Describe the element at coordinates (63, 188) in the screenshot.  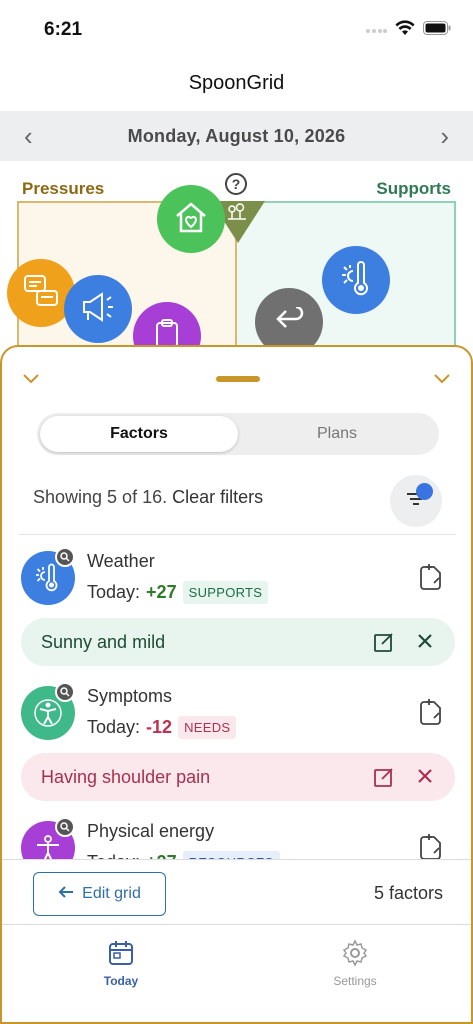
I see `pressures-label: Pressures` at that location.